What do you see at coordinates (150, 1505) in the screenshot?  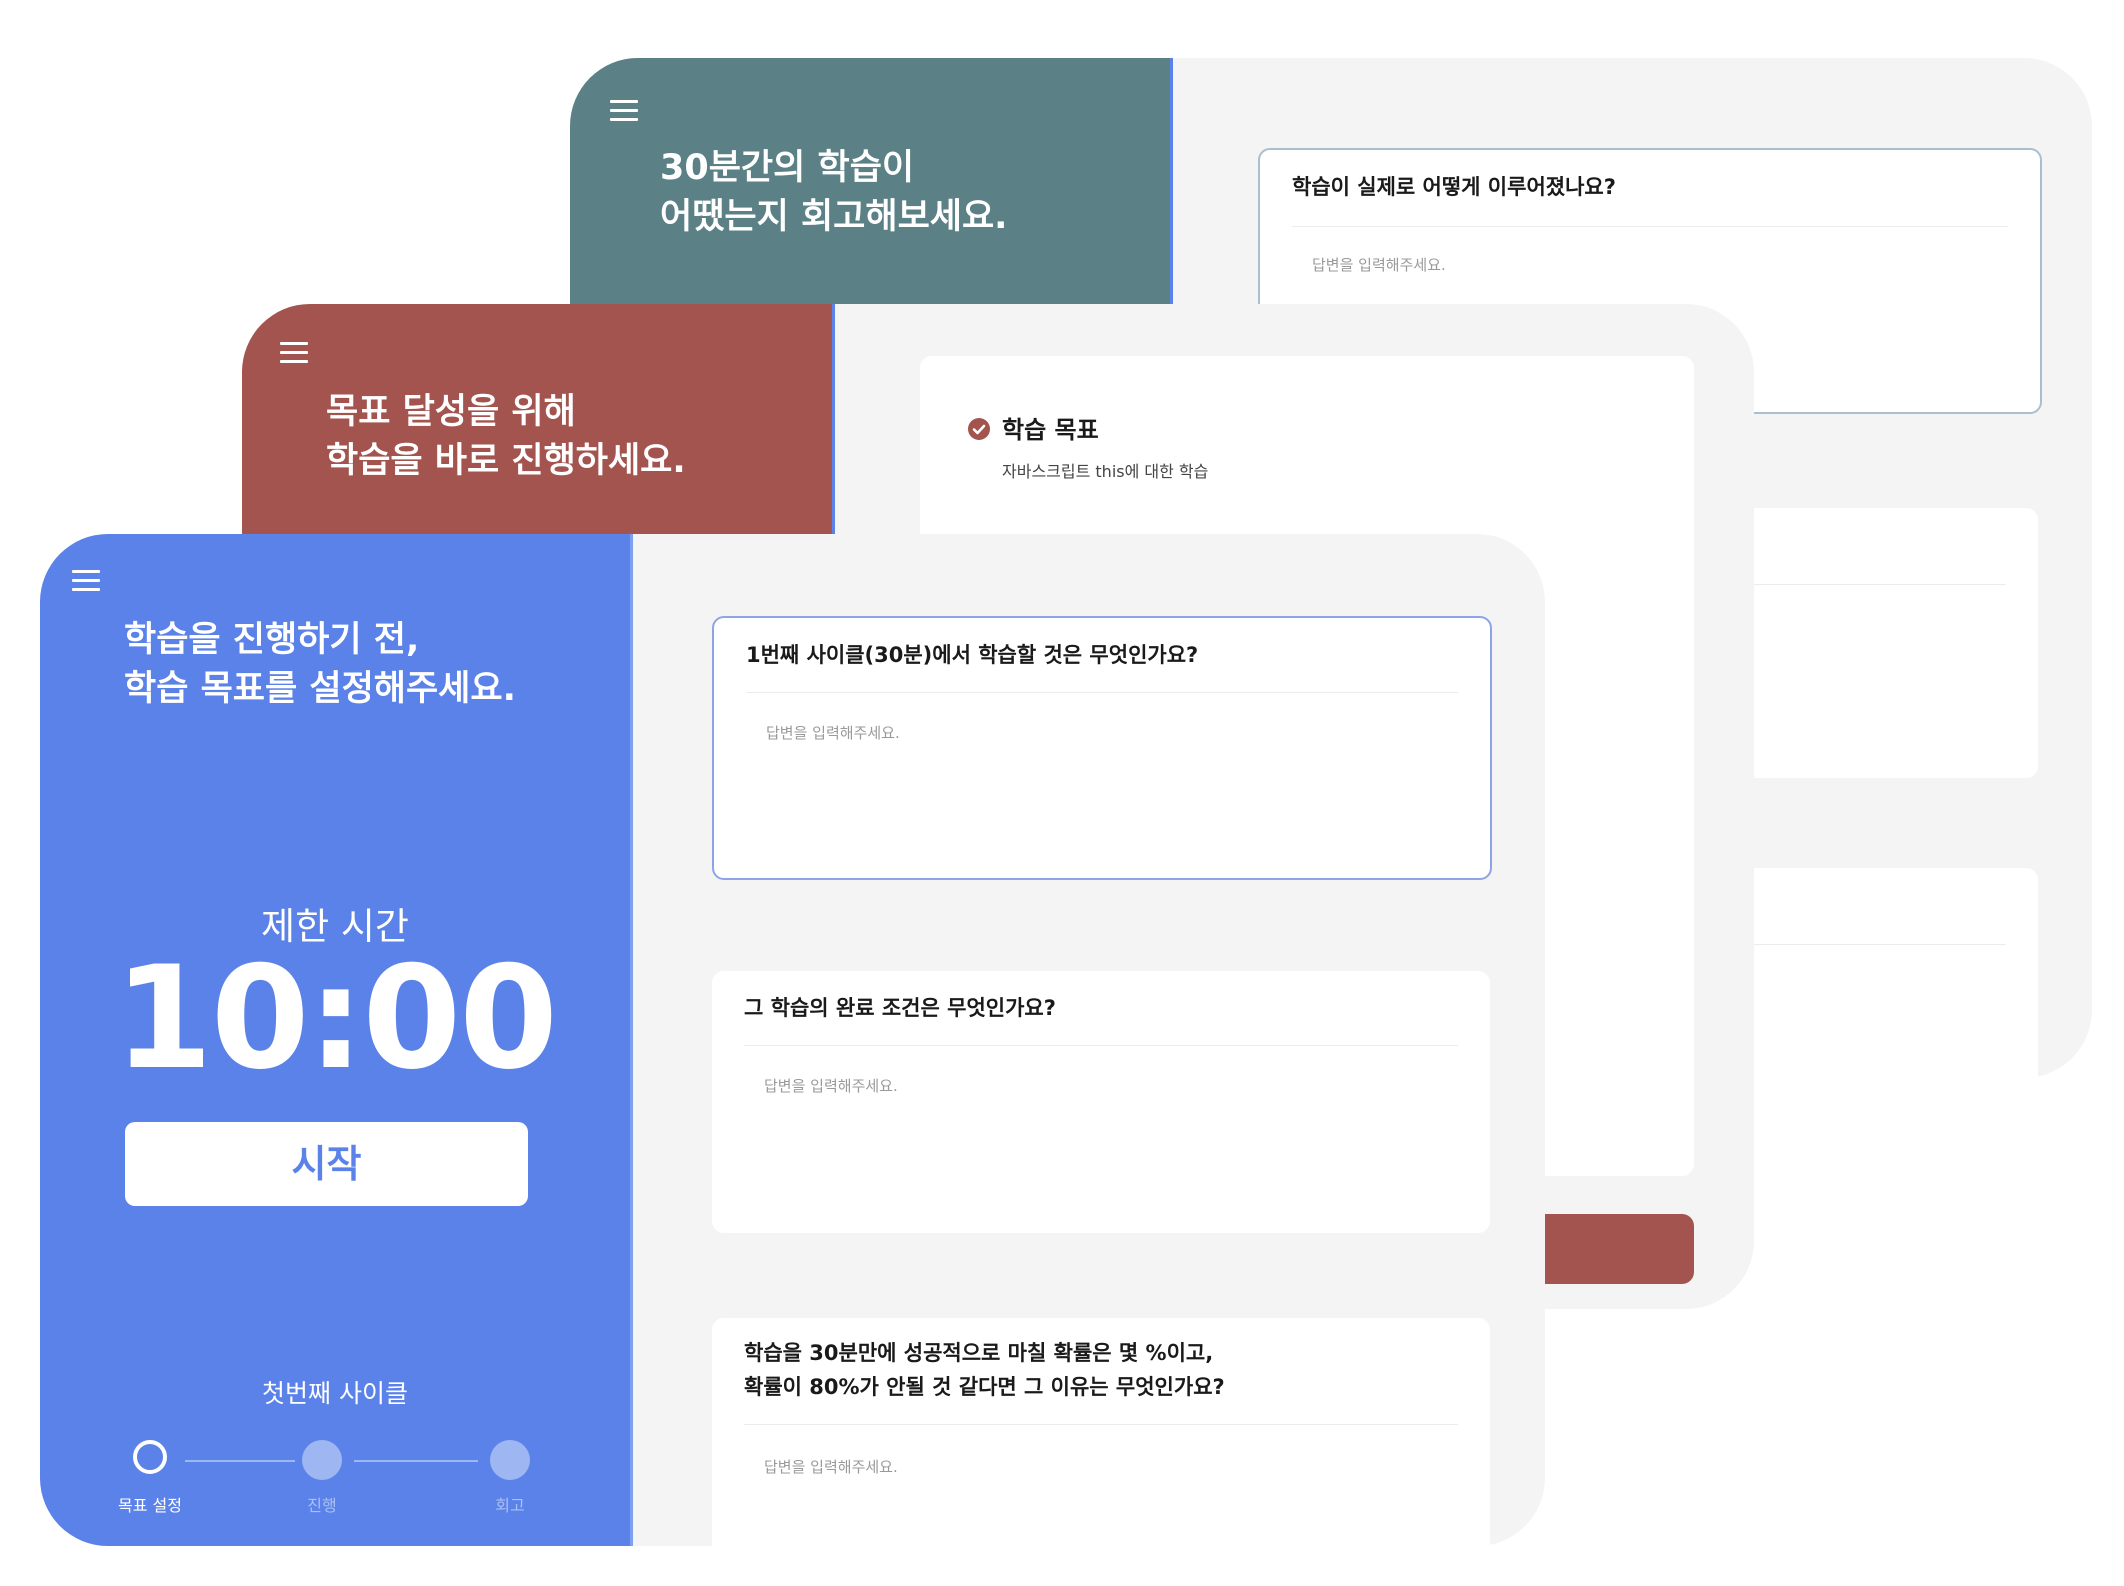 I see `step-label-goal: 목표 설정` at bounding box center [150, 1505].